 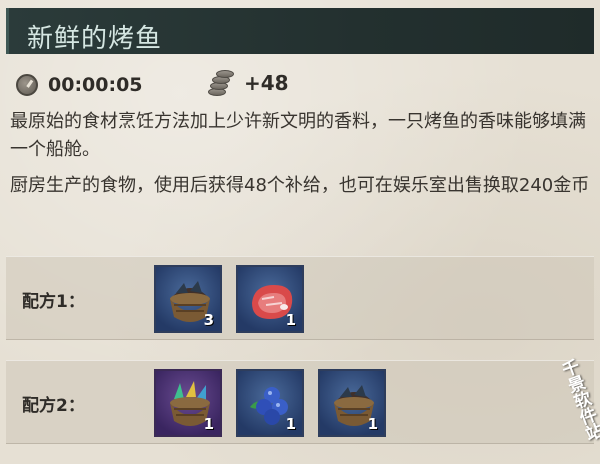 I want to click on description-line: 最原始的食材烹饪方法加上少许新文明的香料，一只烤鱼的香味能够填满一个船舱。, so click(x=298, y=135).